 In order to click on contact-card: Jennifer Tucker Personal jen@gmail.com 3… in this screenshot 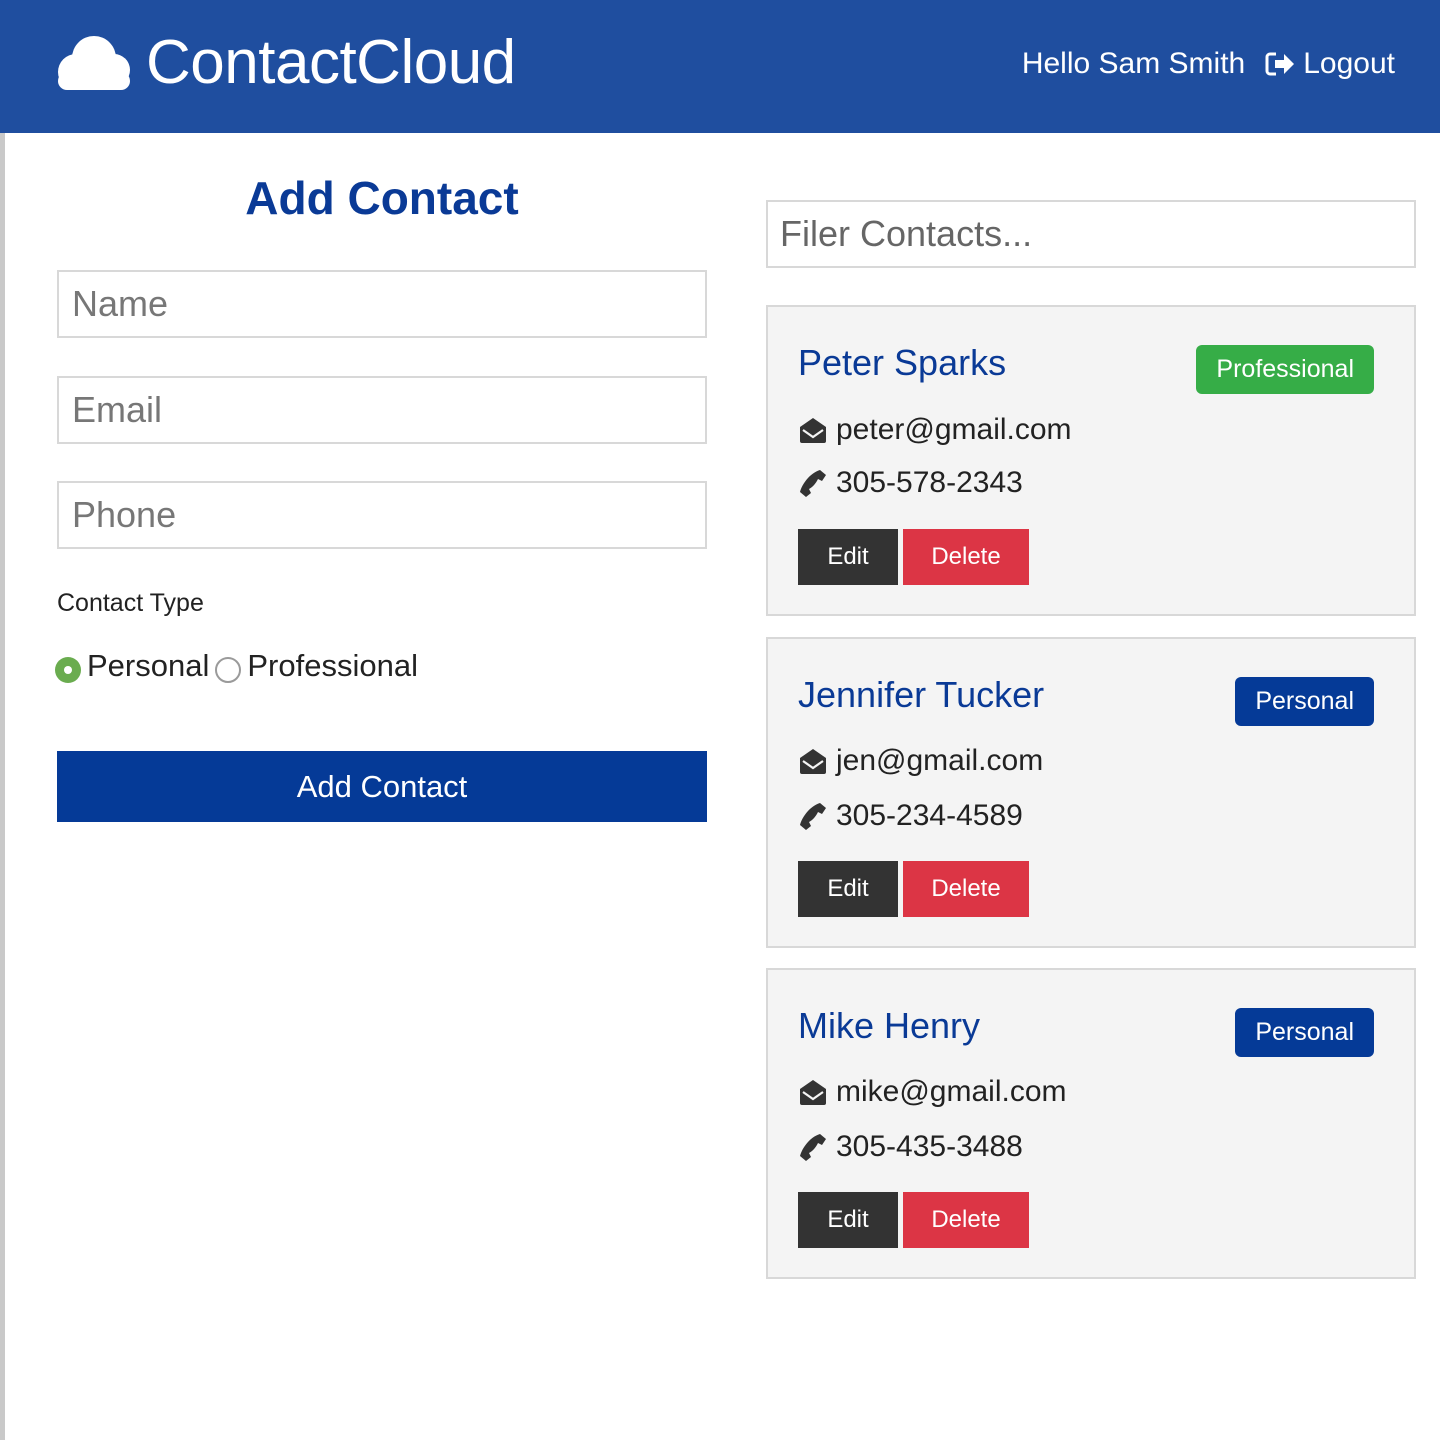, I will do `click(1091, 792)`.